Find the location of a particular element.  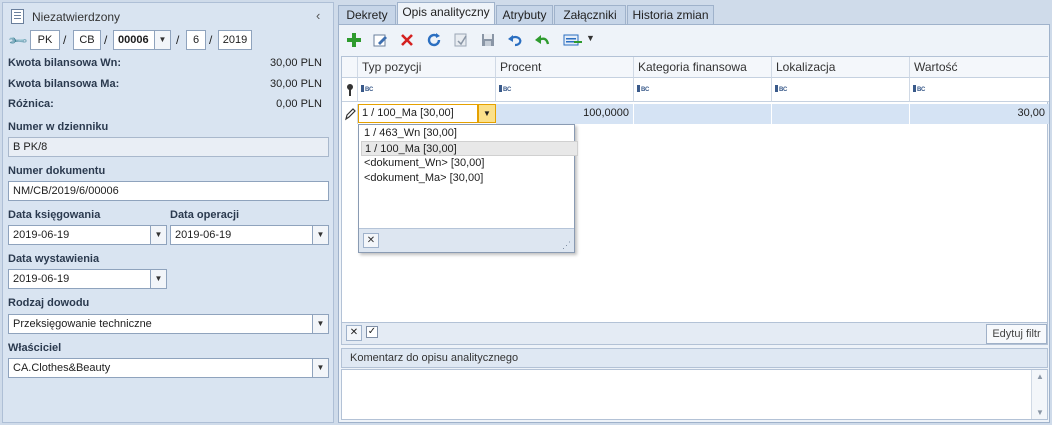

doc-series-field: PK is located at coordinates (45, 40).